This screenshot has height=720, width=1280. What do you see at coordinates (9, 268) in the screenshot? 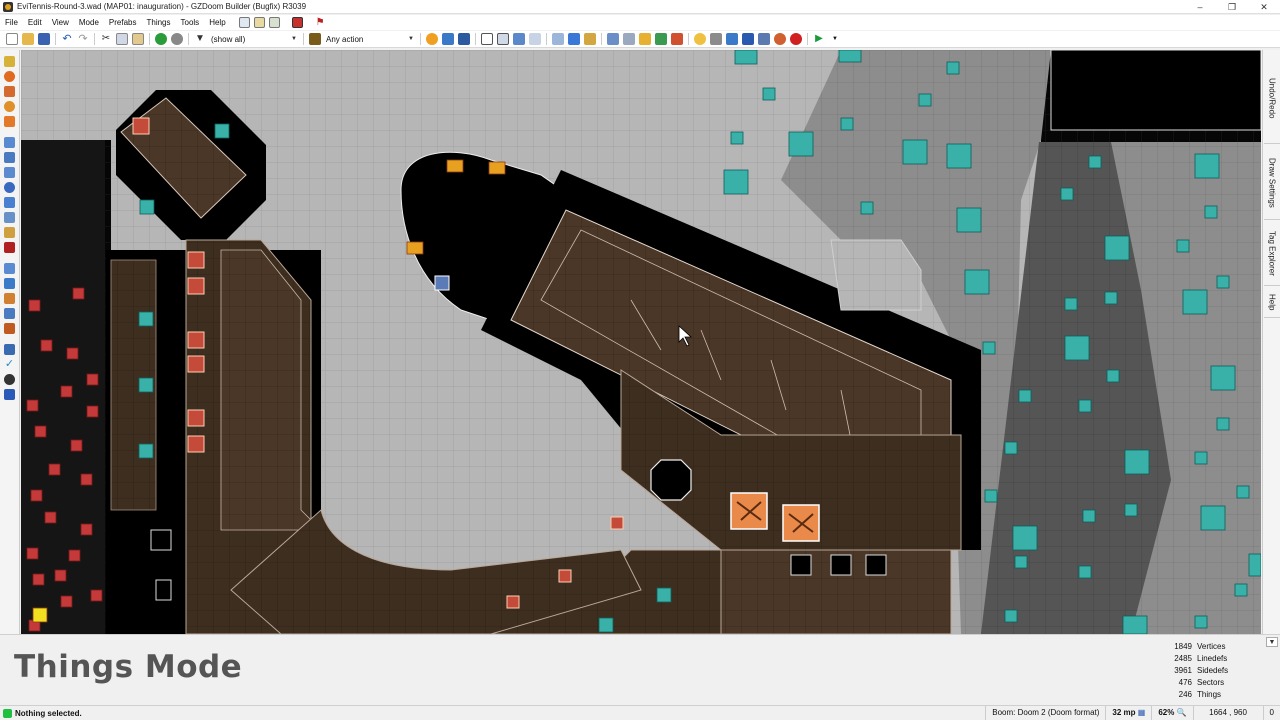
I see `flip-icon` at bounding box center [9, 268].